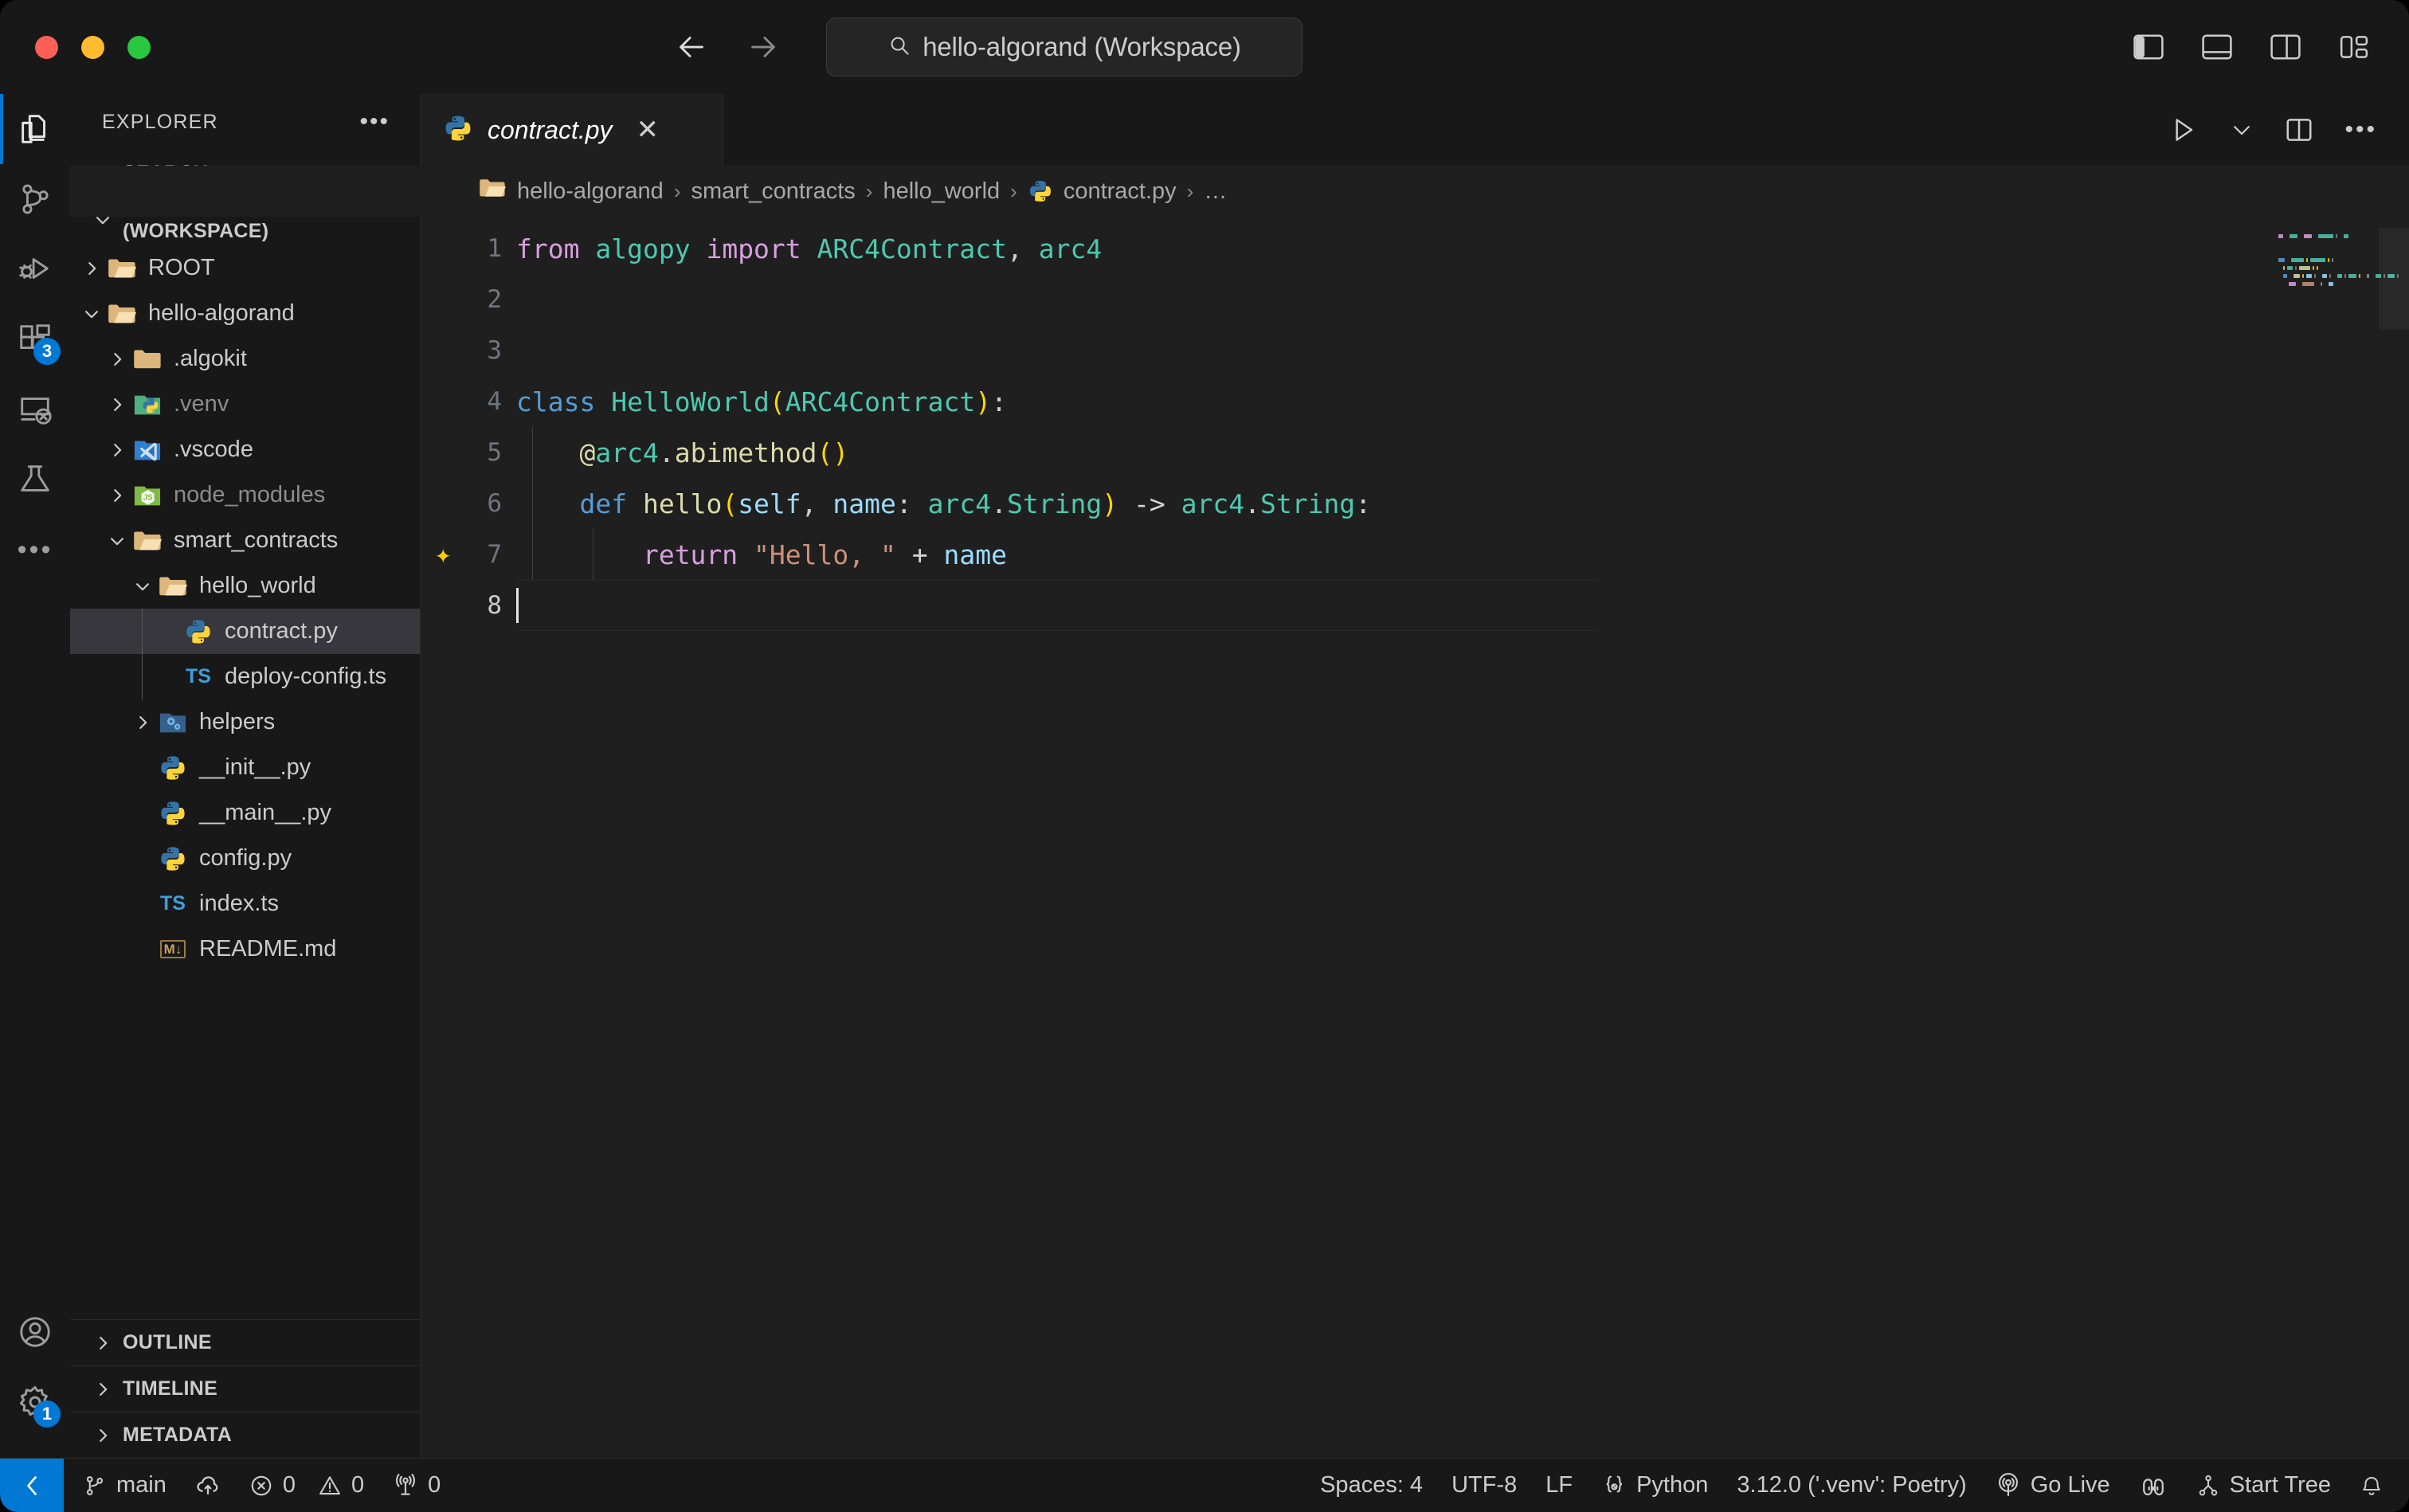 This screenshot has width=2409, height=1512. I want to click on copilot-sparkle-icon: ✦, so click(443, 555).